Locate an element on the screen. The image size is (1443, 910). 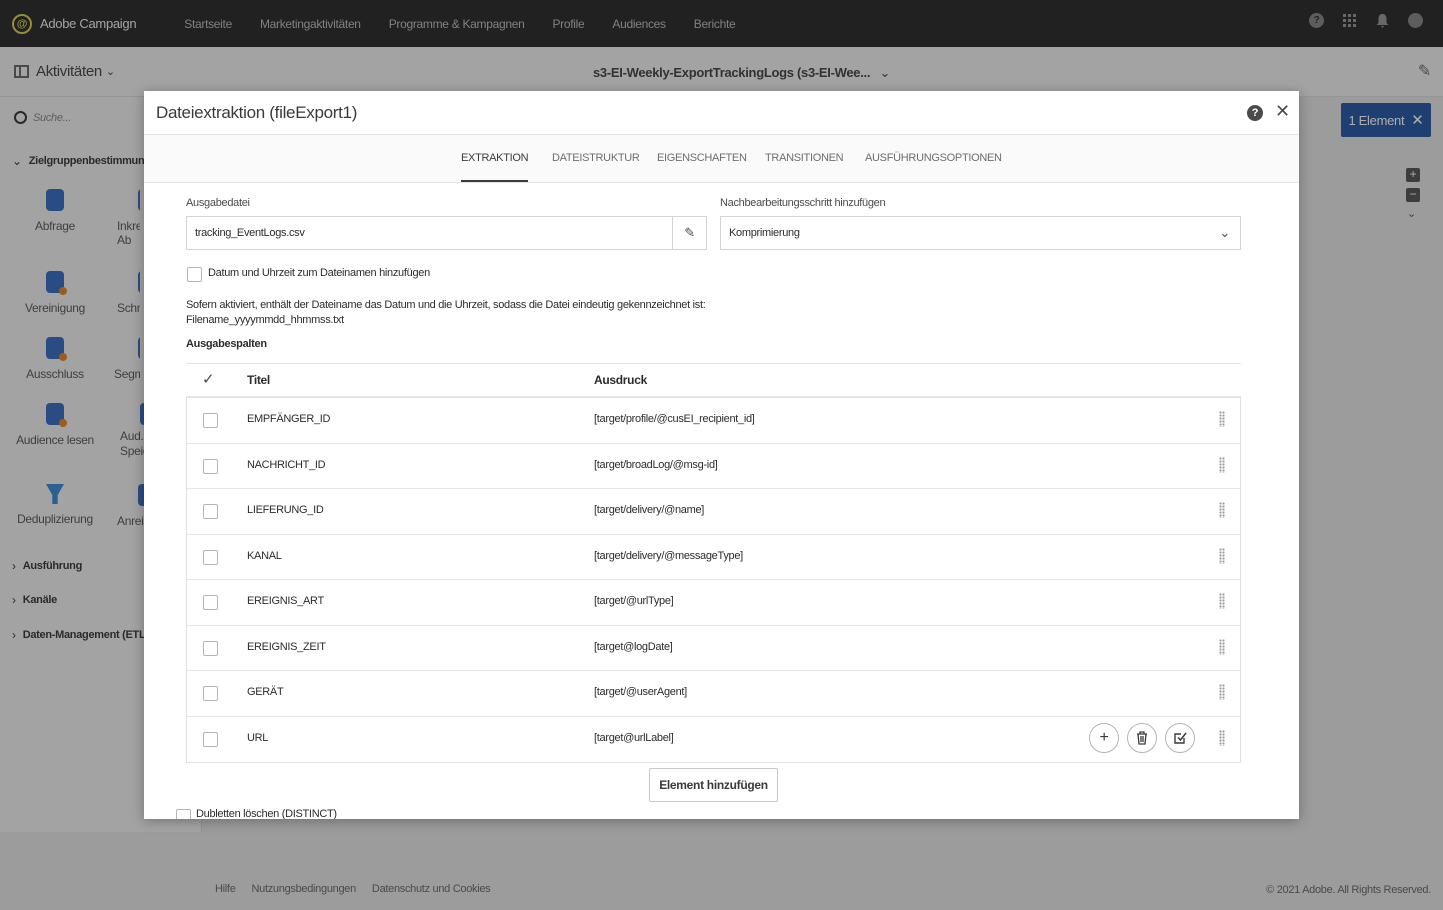
postprocess-label: Nachbearbeitungsschritt hinzufügen is located at coordinates (803, 203).